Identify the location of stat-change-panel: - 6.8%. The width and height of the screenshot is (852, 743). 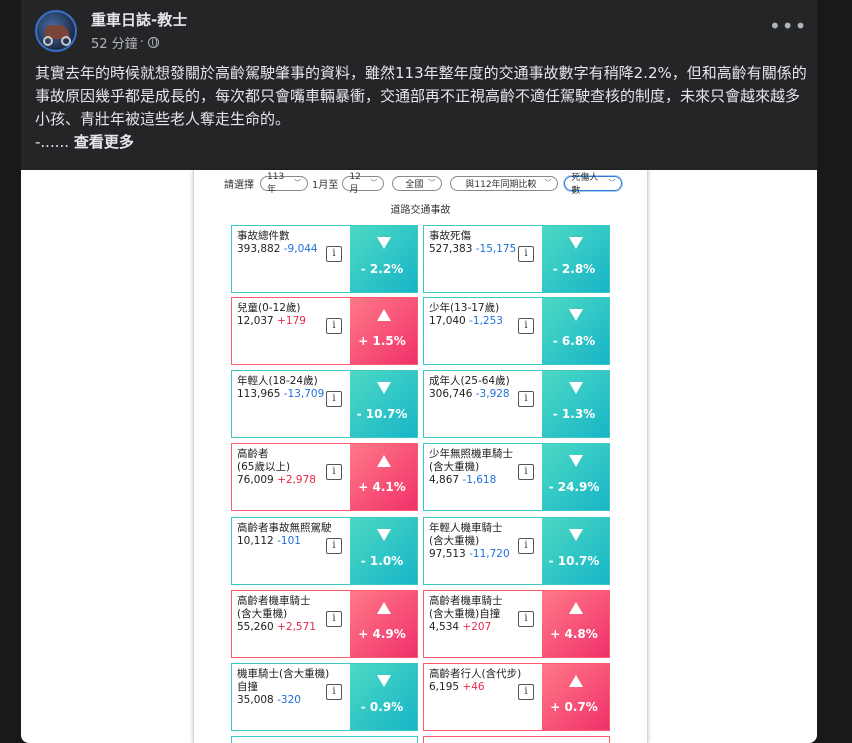
(575, 331).